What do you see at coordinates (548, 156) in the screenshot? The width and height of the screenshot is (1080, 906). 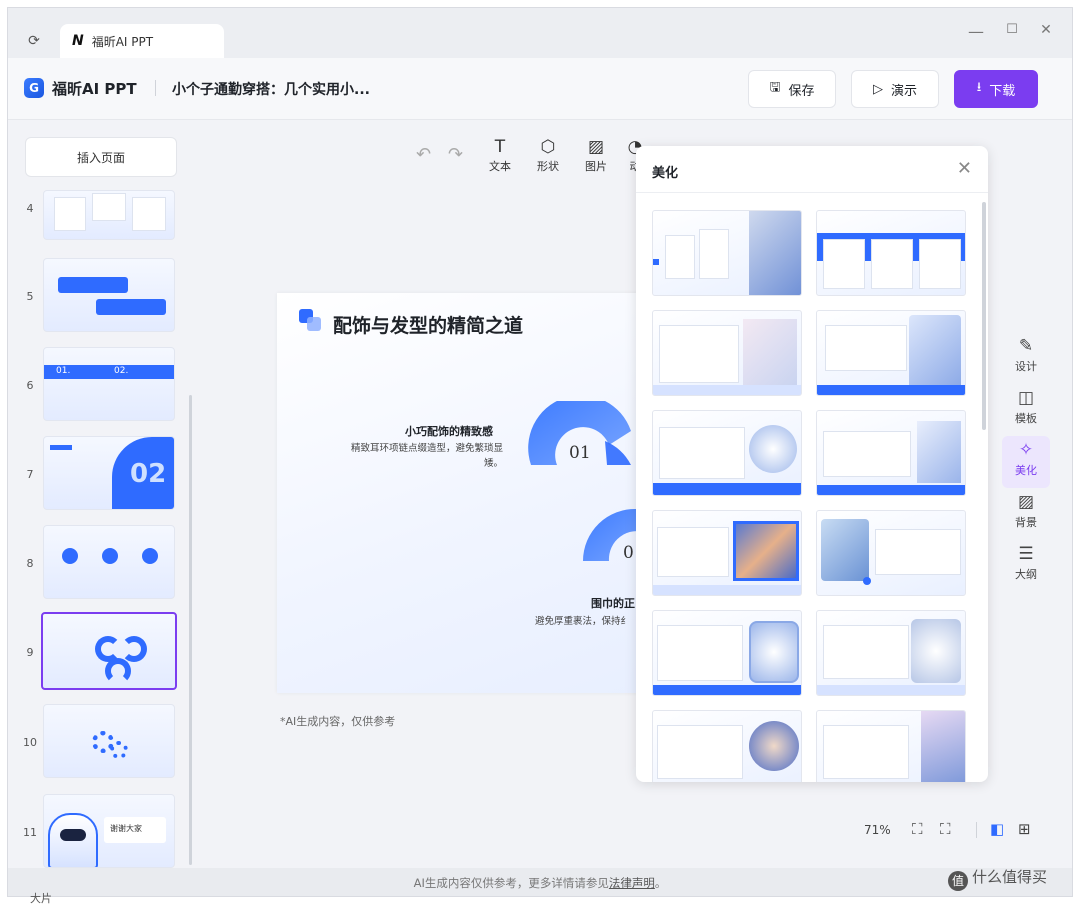 I see `tool-shape: ⬡ 形状` at bounding box center [548, 156].